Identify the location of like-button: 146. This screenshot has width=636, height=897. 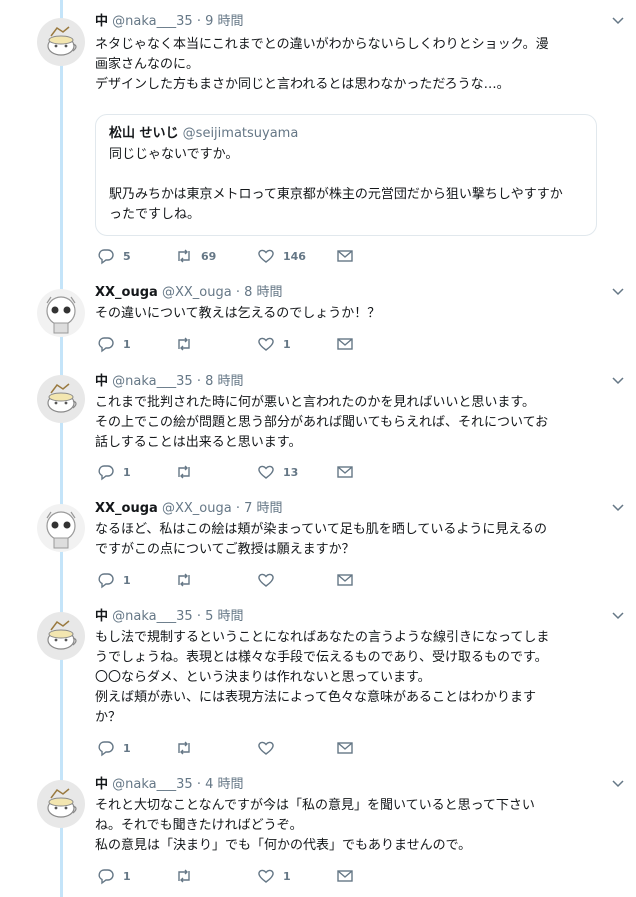
(281, 256).